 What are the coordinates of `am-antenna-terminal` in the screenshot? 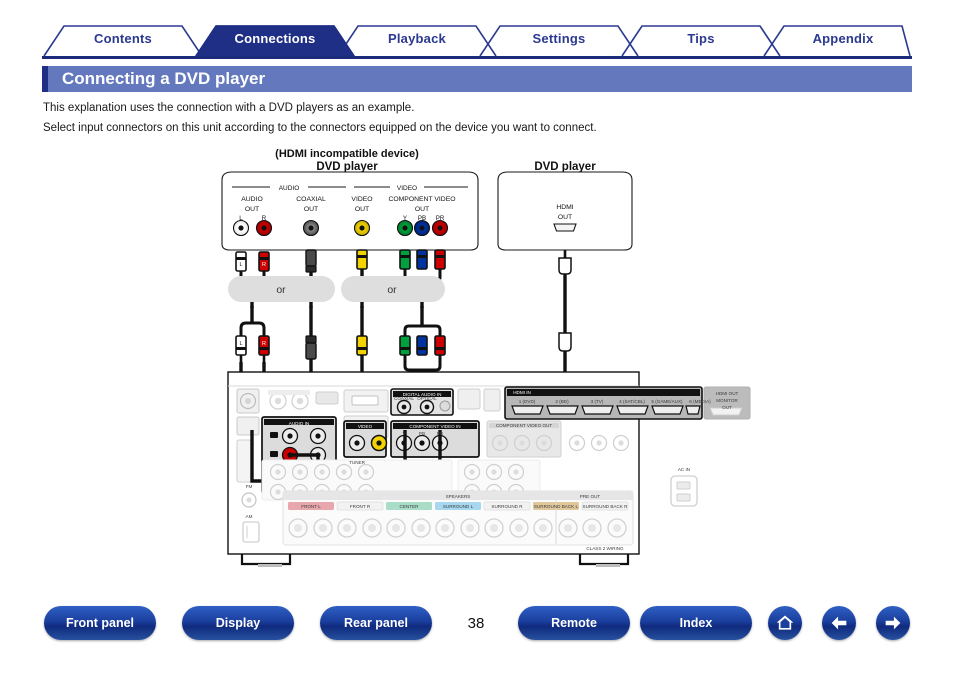 It's located at (251, 532).